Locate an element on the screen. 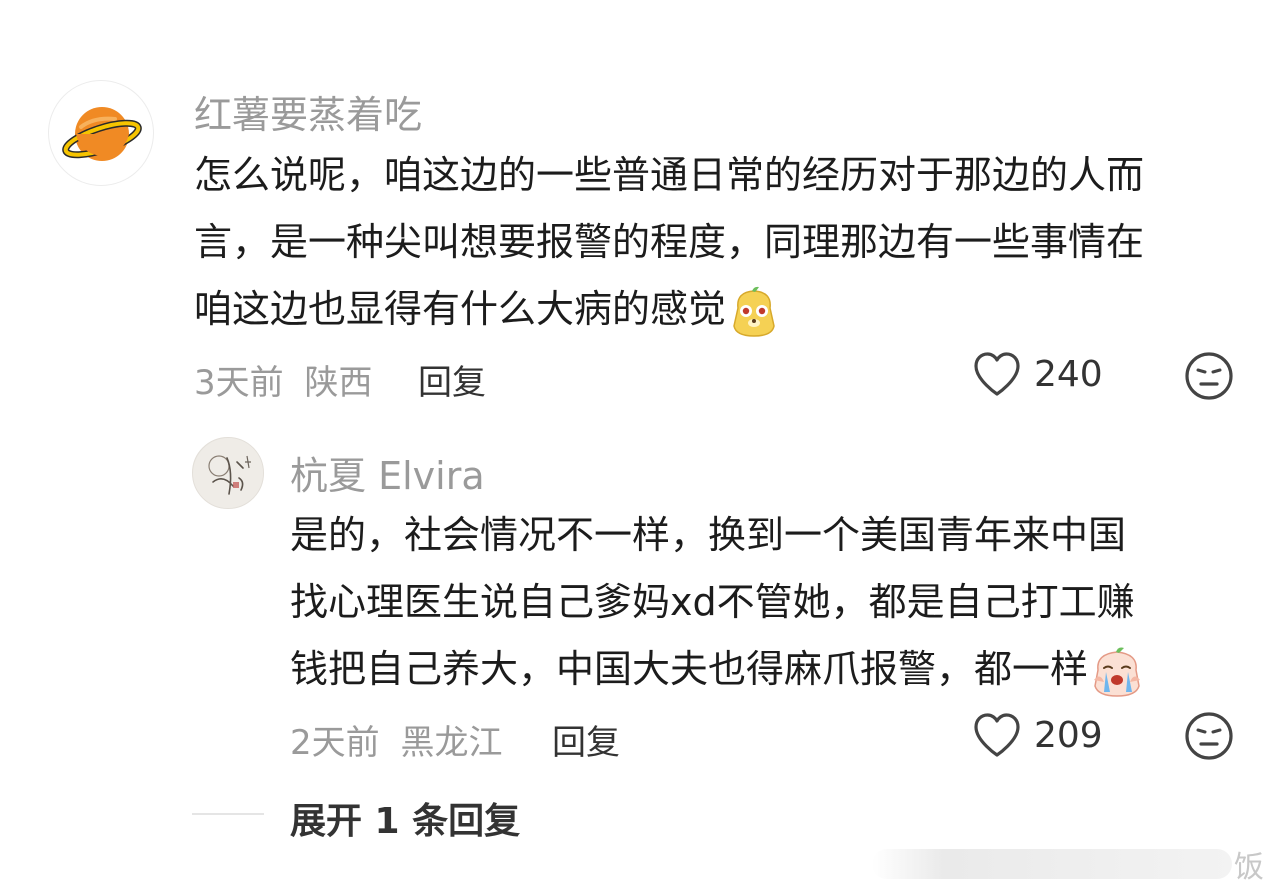  reply-line: 找心理医生说自己爹妈xd不管她，都是自己打工赚 is located at coordinates (712, 602).